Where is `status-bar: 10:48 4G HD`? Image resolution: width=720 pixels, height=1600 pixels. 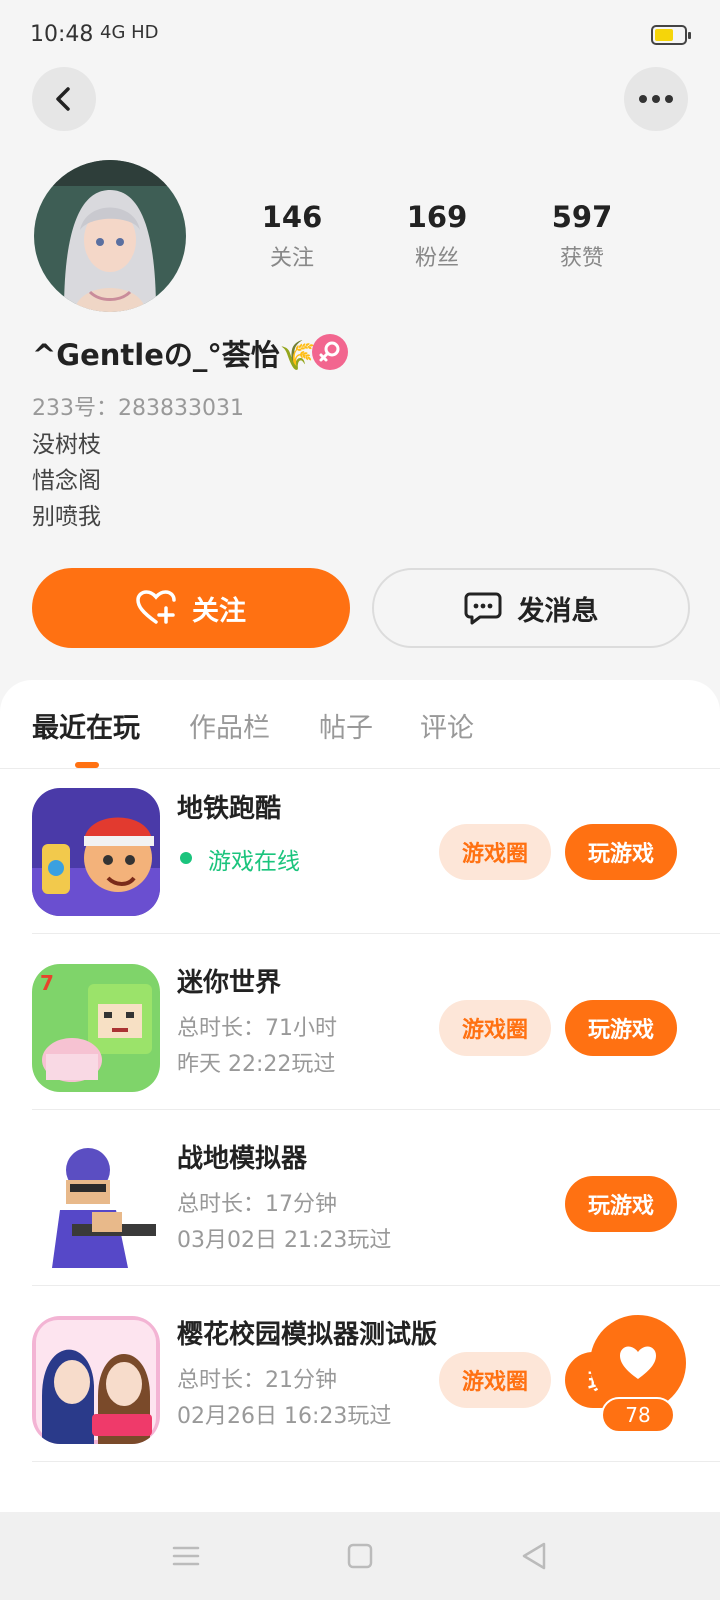
status-bar: 10:48 4G HD is located at coordinates (360, 35).